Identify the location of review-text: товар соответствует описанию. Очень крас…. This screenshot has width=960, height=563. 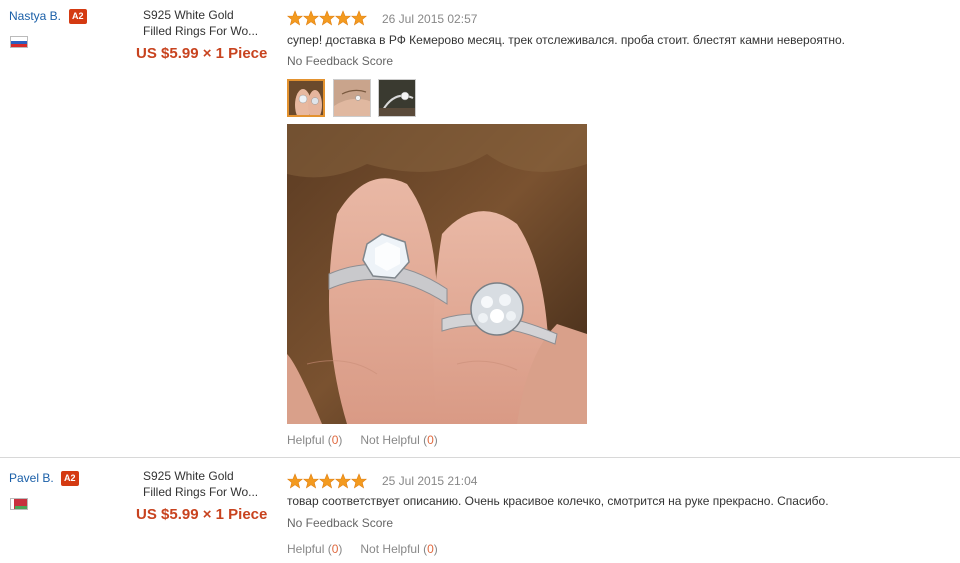
(558, 501).